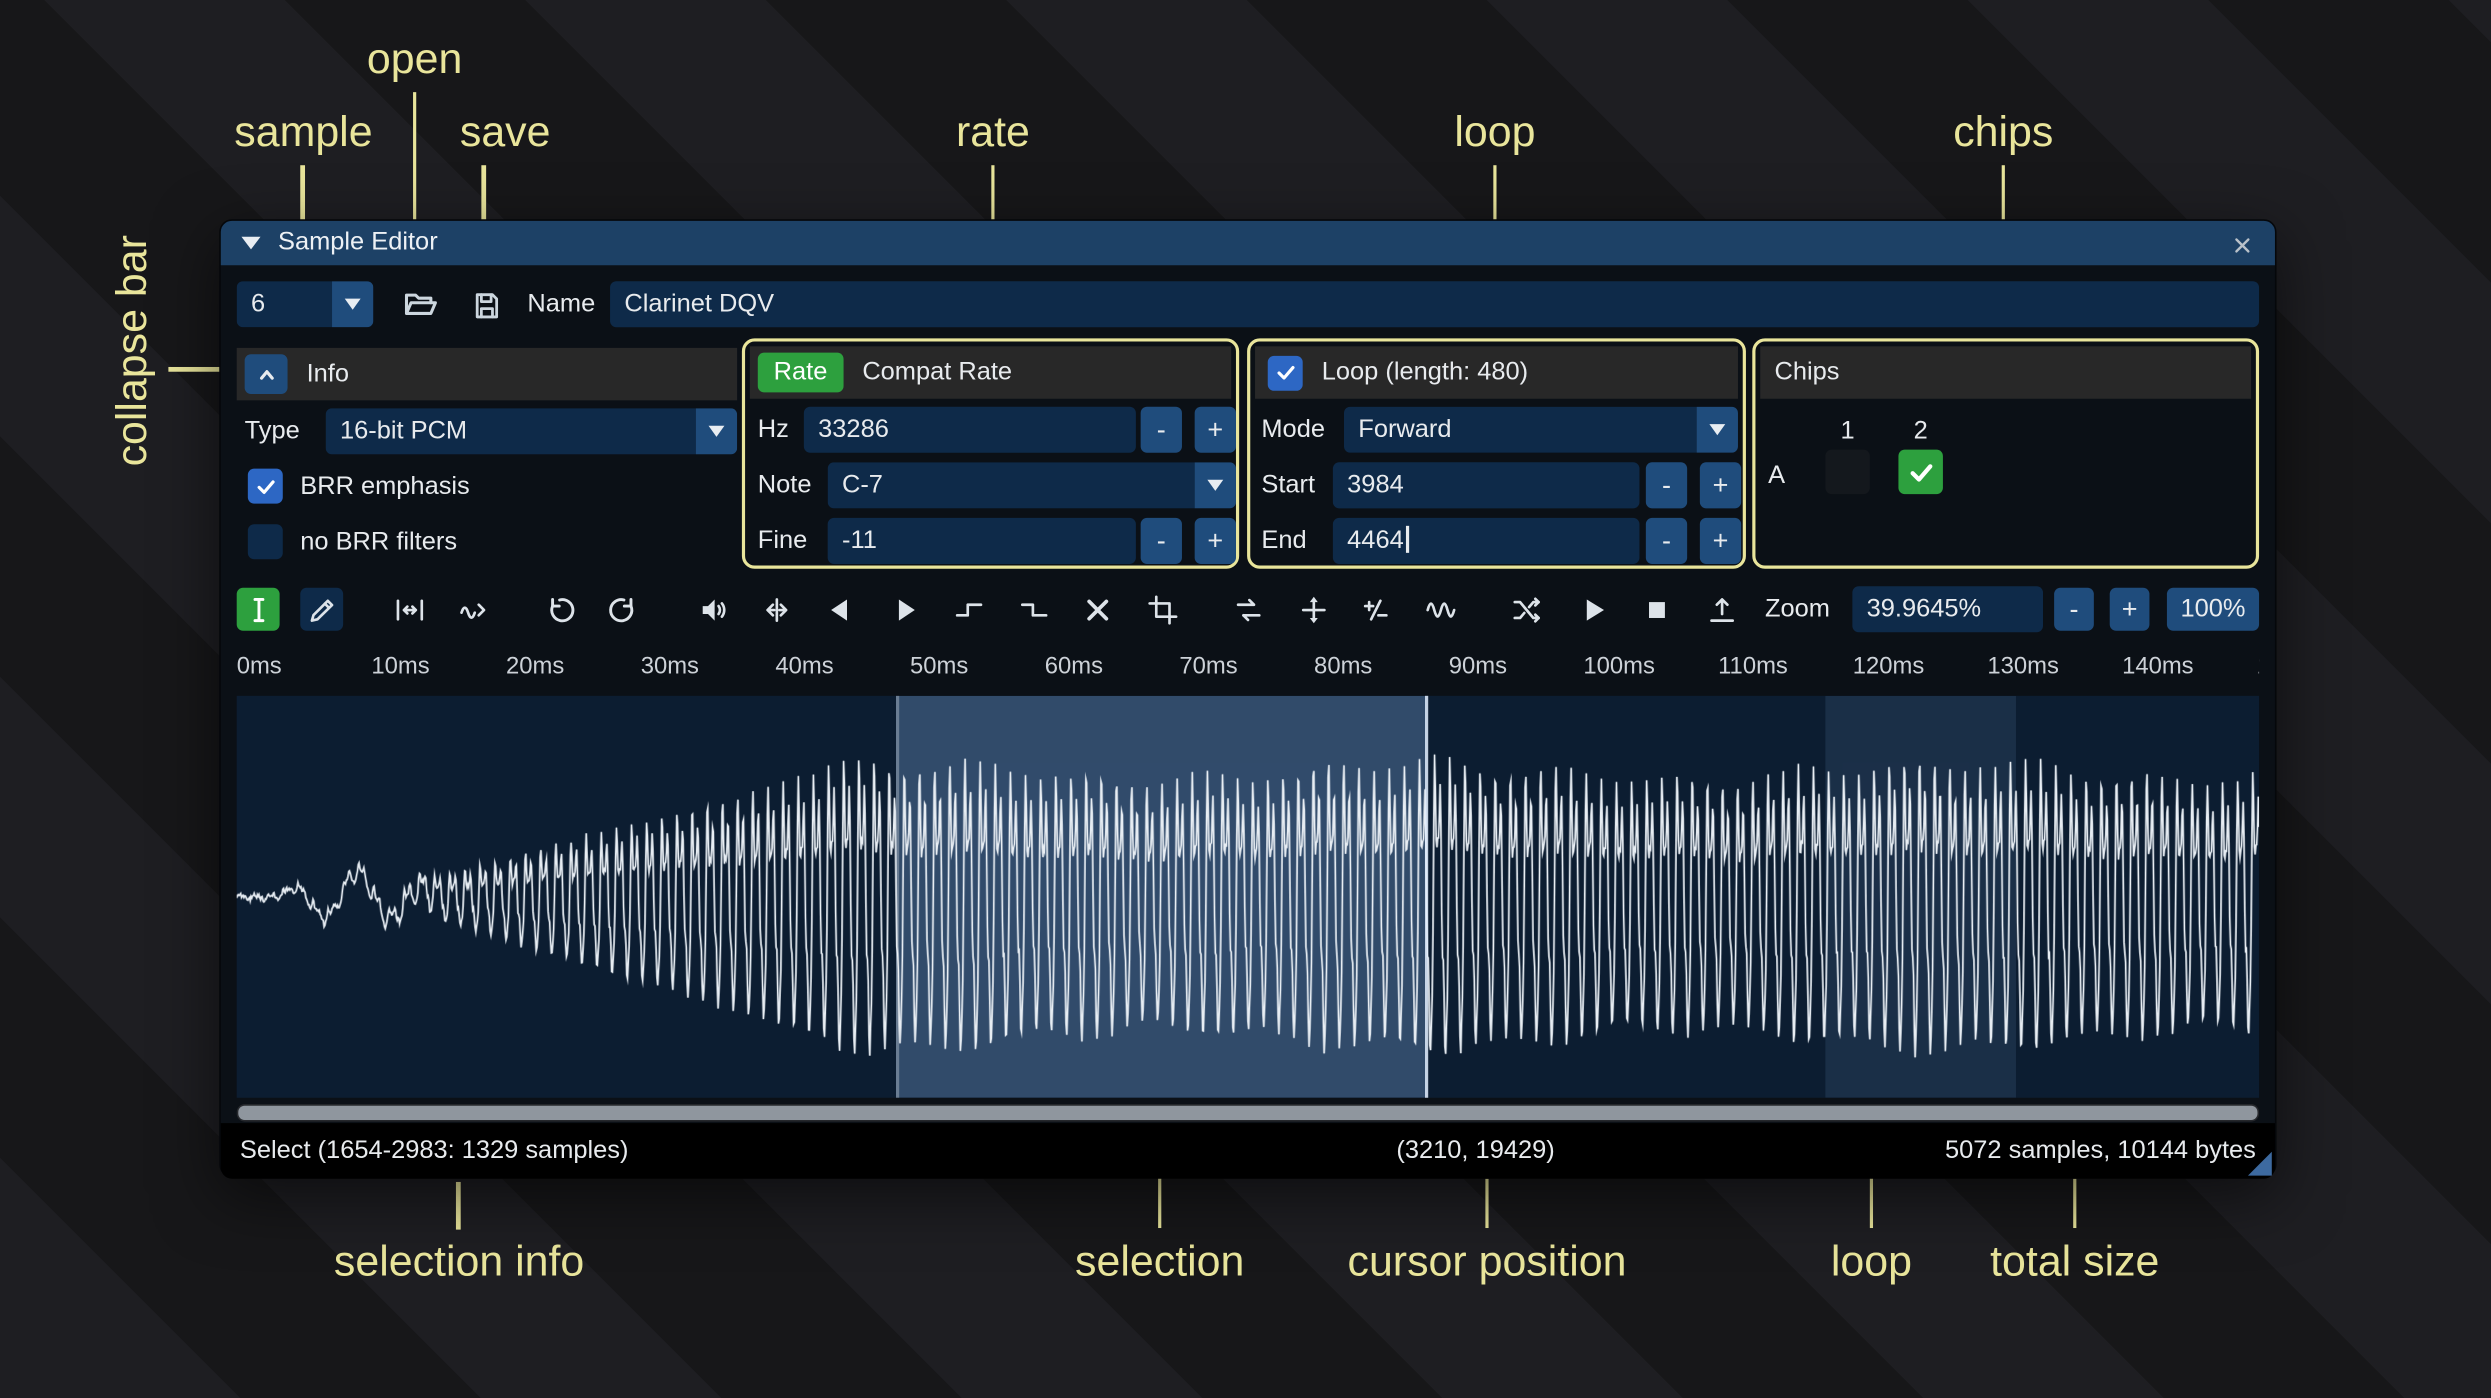 The image size is (2491, 1398). I want to click on ruler-label: 30ms, so click(669, 666).